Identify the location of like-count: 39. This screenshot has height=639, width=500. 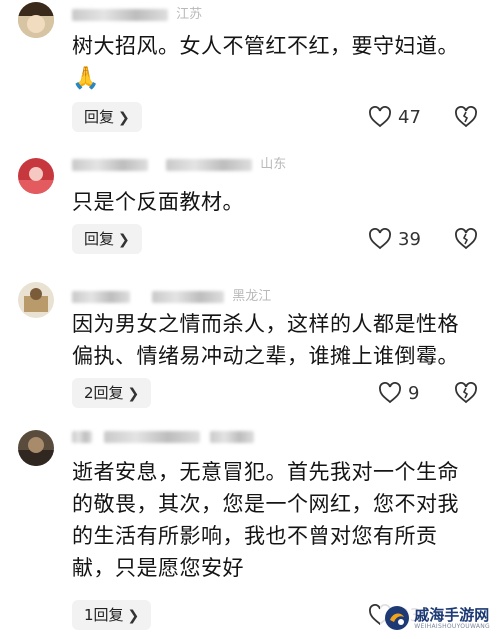
(409, 239).